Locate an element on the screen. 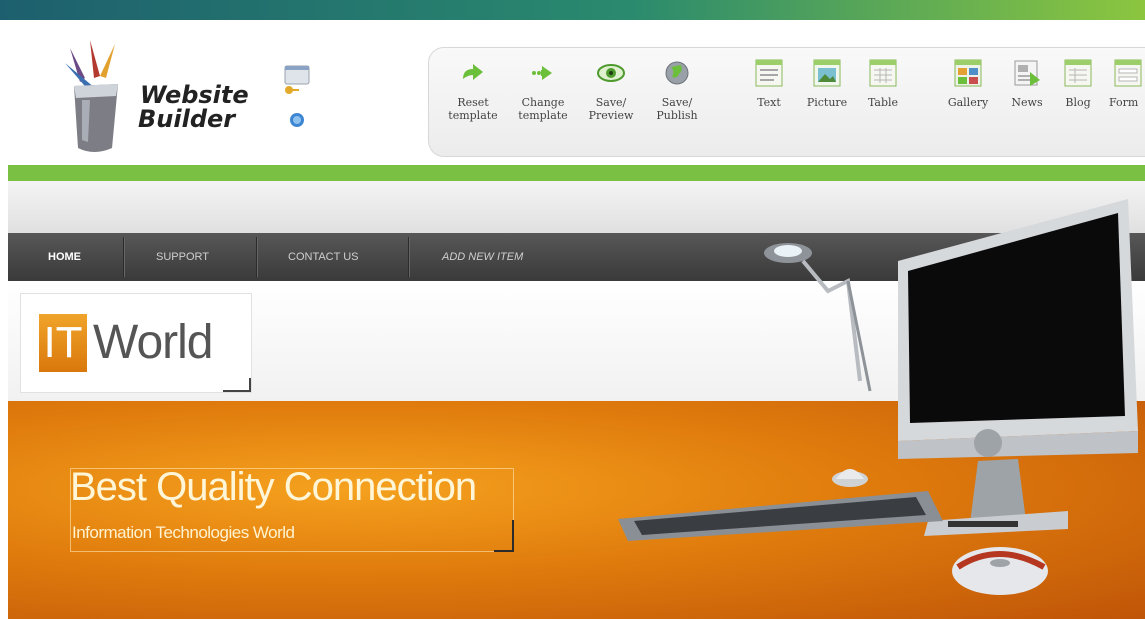  toolbar-label: Form is located at coordinates (1124, 102).